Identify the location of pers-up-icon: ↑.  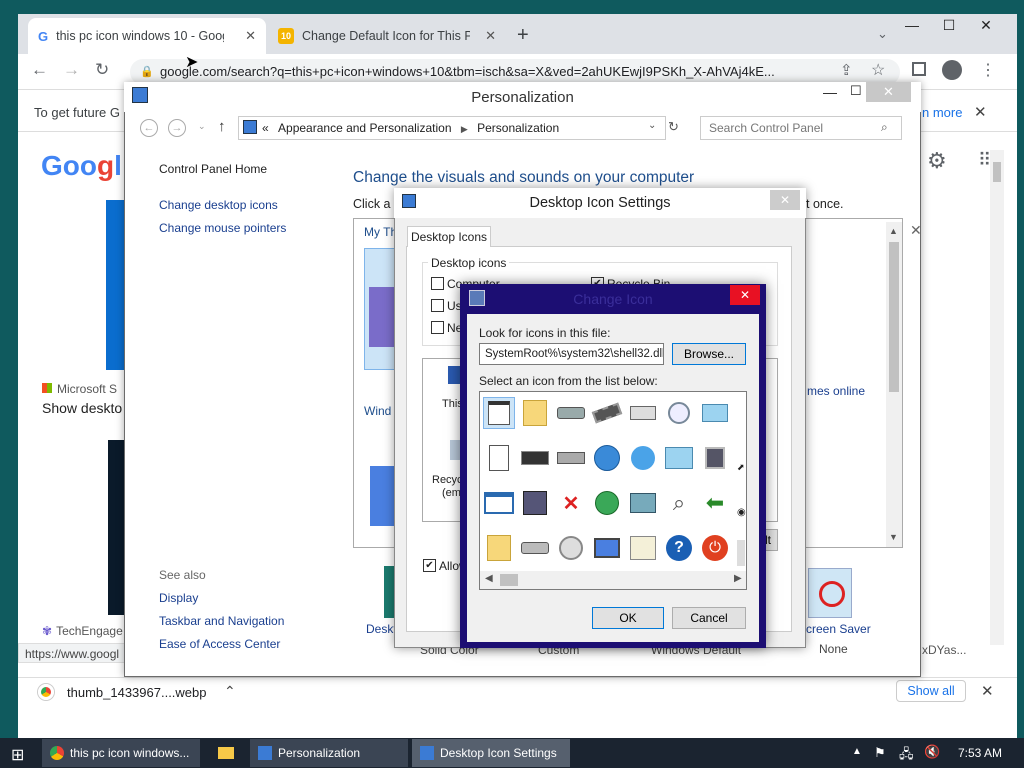
(222, 126).